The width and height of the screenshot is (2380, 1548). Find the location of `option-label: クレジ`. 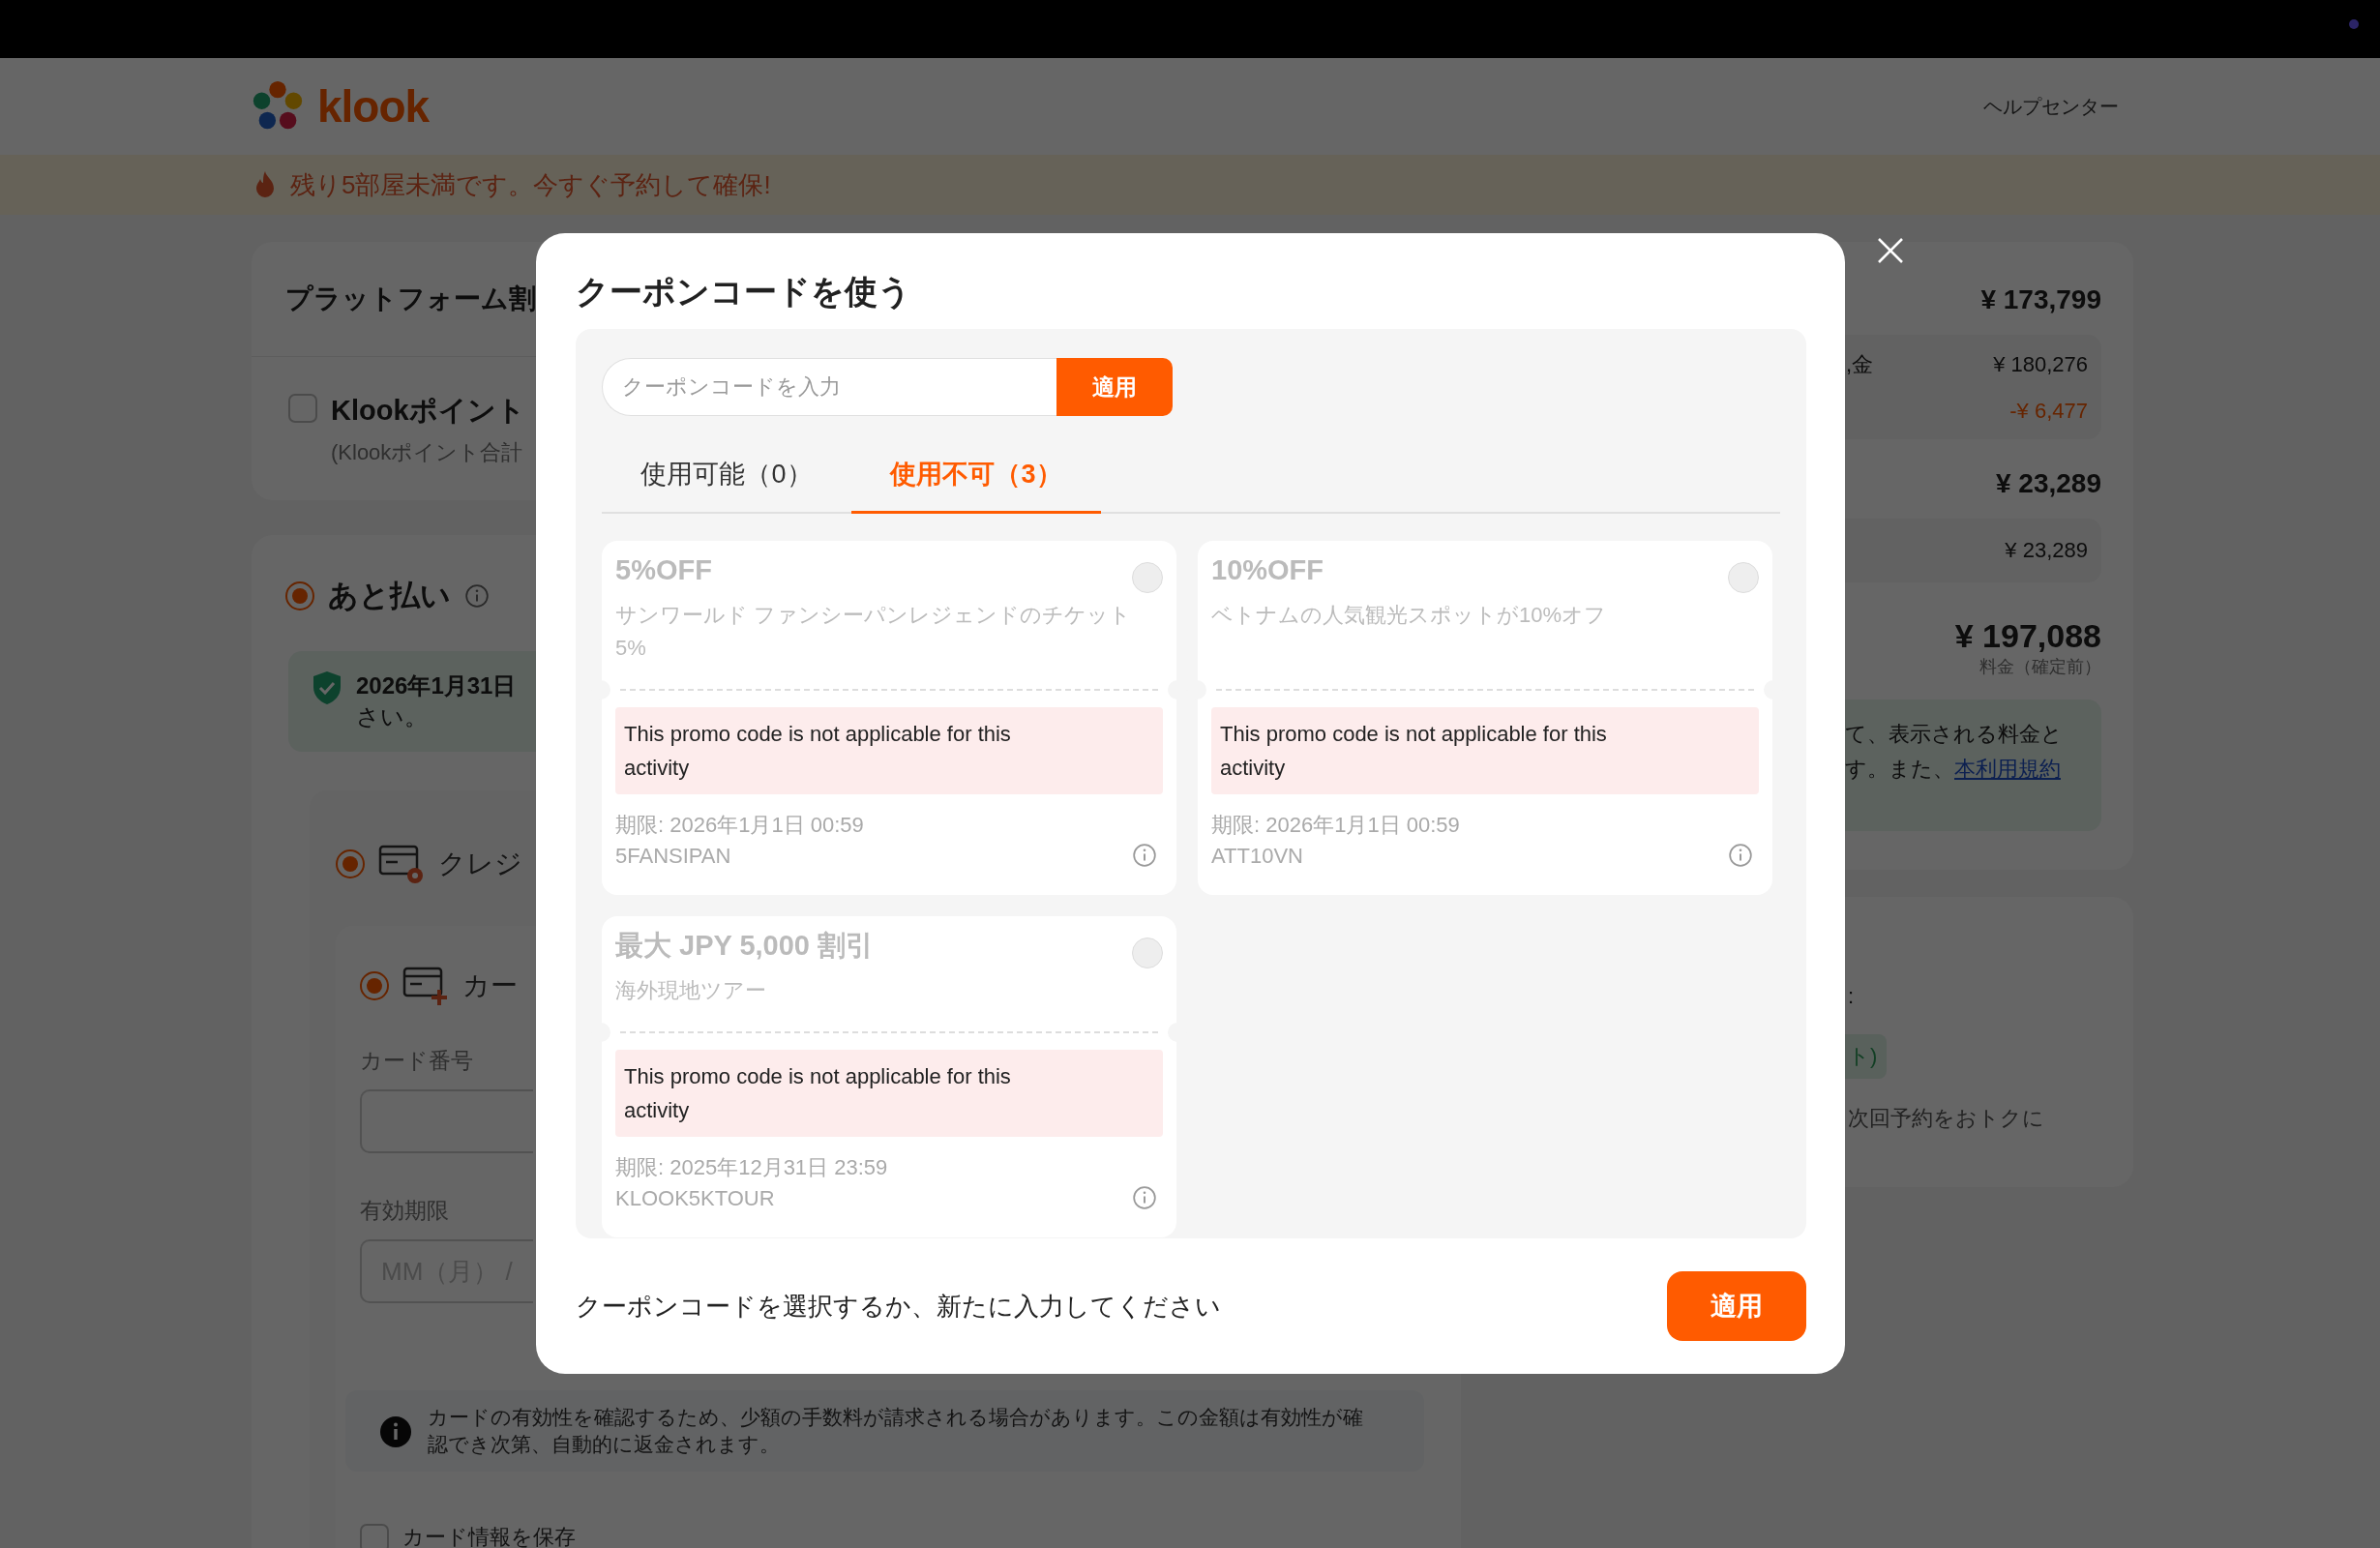

option-label: クレジ is located at coordinates (480, 864).